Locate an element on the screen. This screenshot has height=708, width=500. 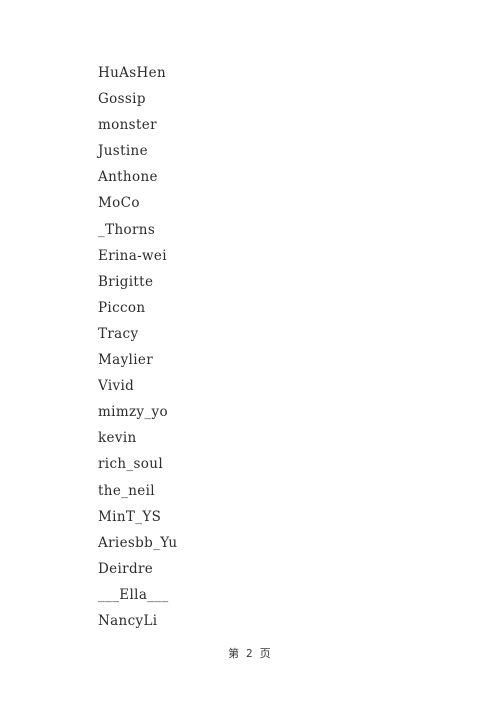
page-footer: 第 2 页 is located at coordinates (250, 653).